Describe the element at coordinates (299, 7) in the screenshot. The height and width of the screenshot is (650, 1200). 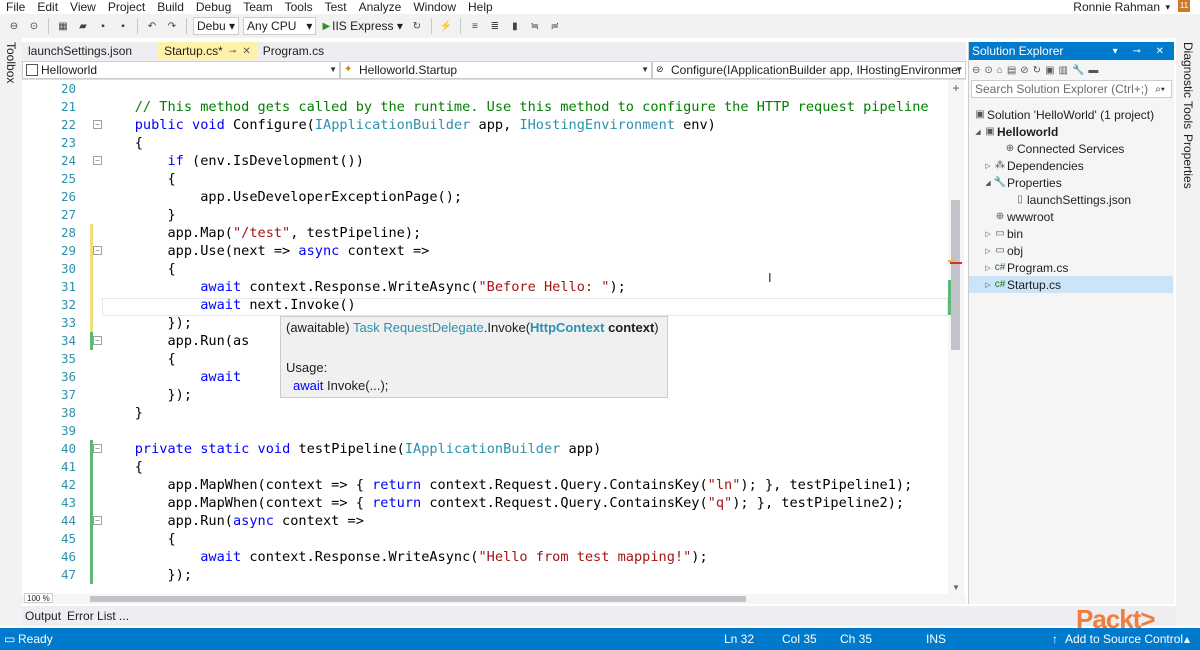
I see `menu-tools: Tools` at that location.